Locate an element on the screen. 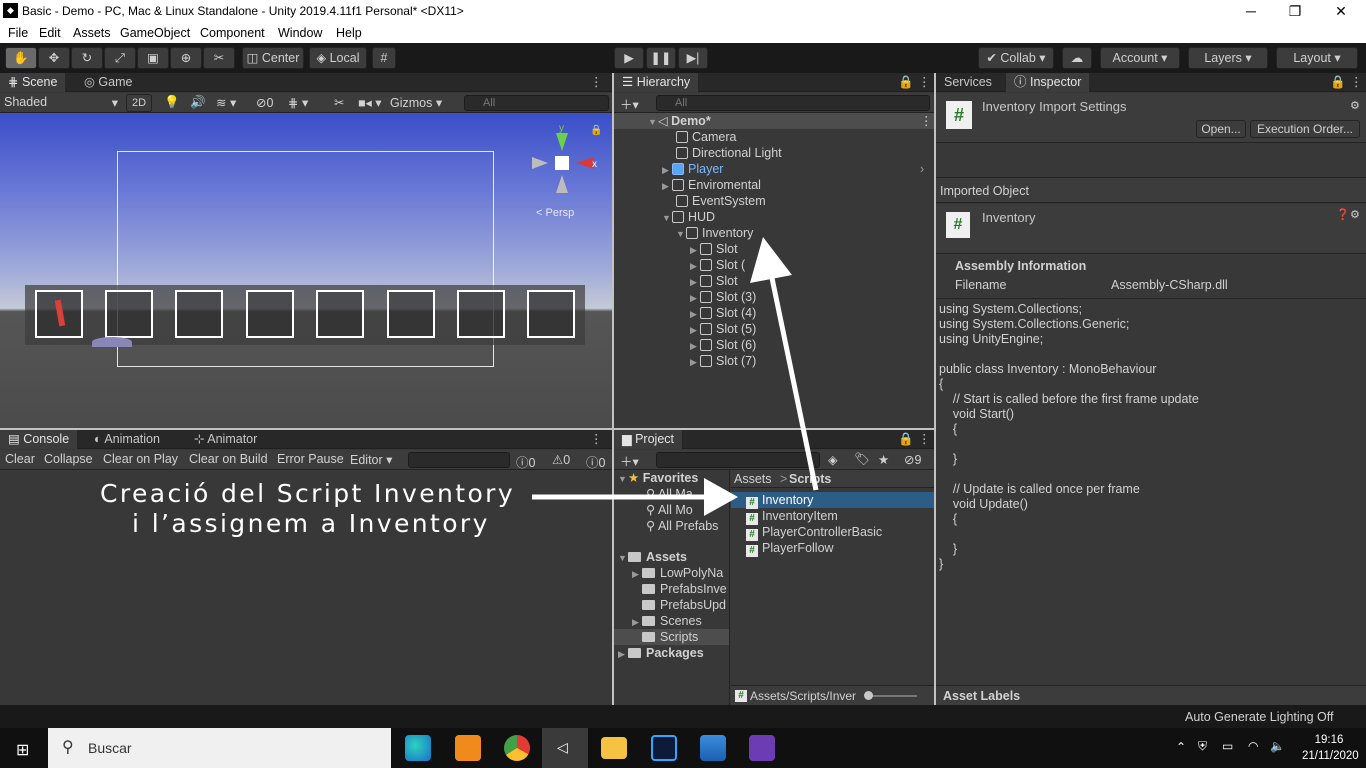 This screenshot has height=768, width=1366. project-lock-icon: 🔒 is located at coordinates (906, 439).